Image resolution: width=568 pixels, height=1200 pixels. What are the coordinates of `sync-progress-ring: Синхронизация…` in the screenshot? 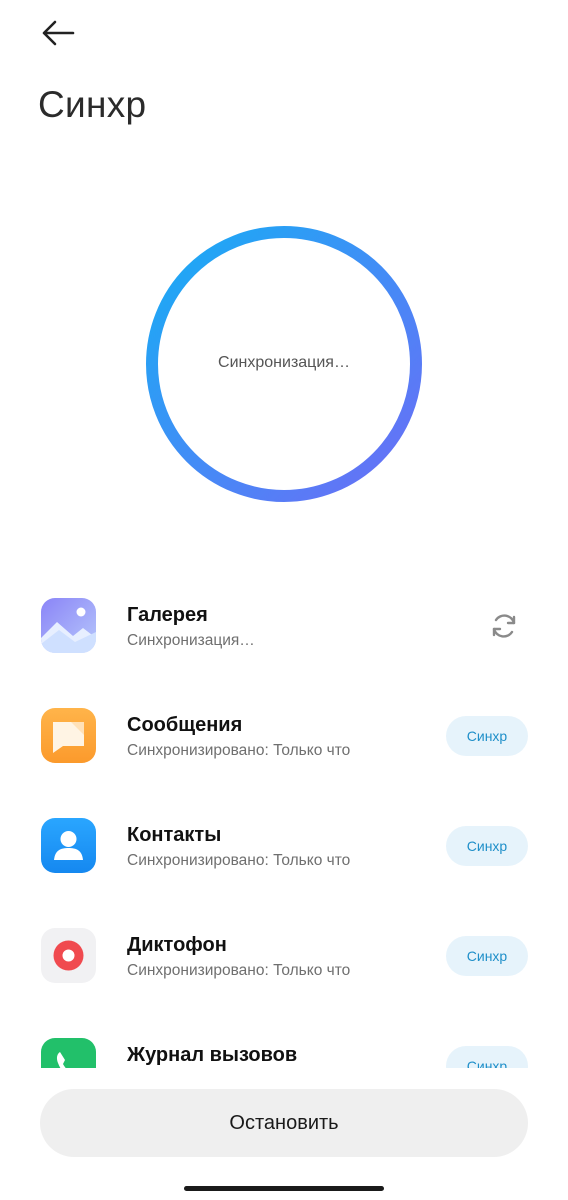 It's located at (284, 364).